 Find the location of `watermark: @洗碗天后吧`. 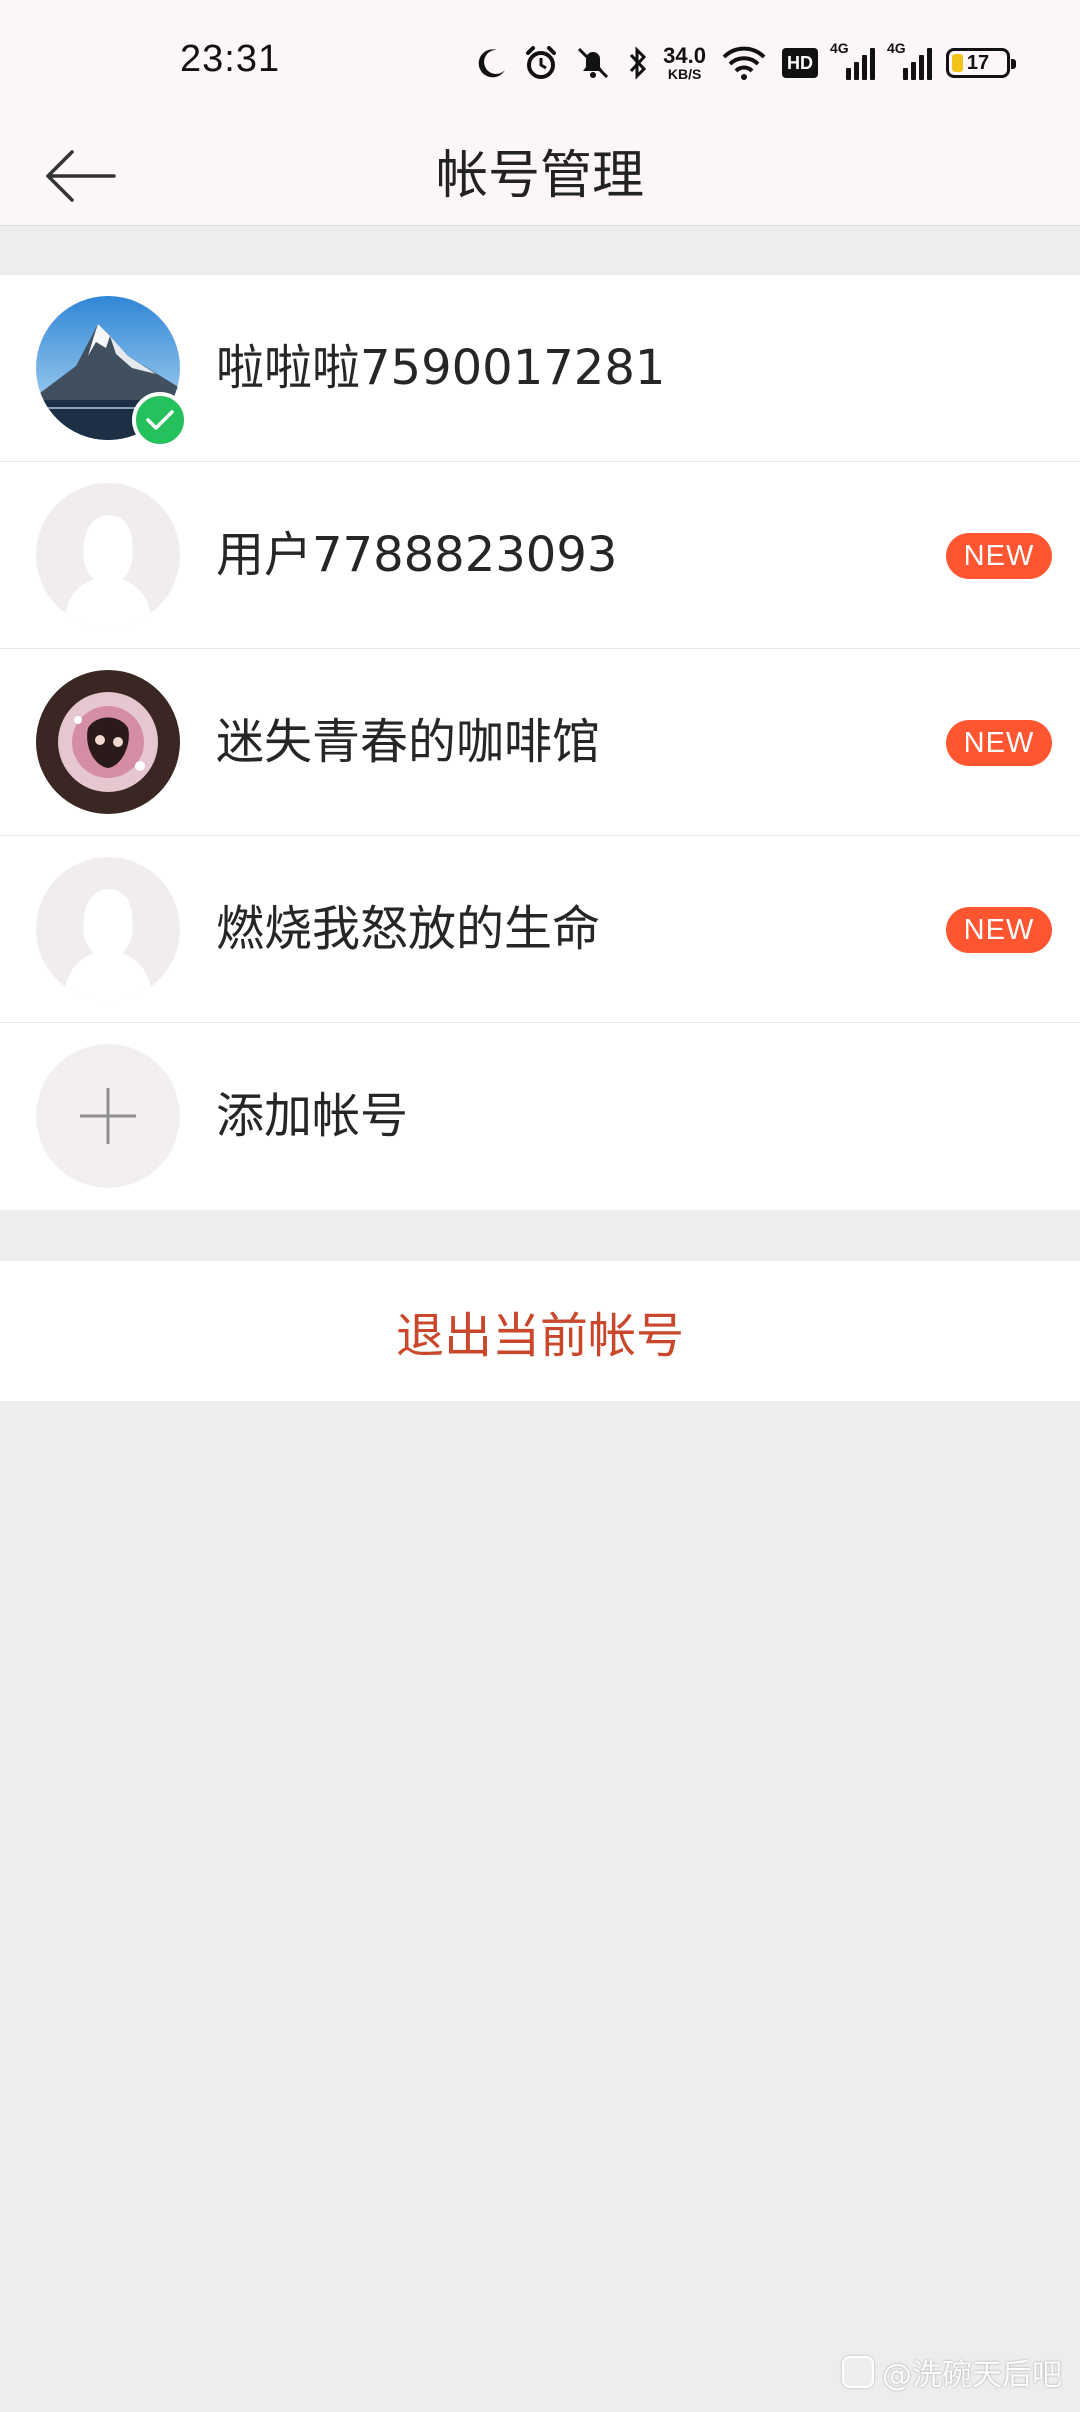

watermark: @洗碗天后吧 is located at coordinates (952, 2372).